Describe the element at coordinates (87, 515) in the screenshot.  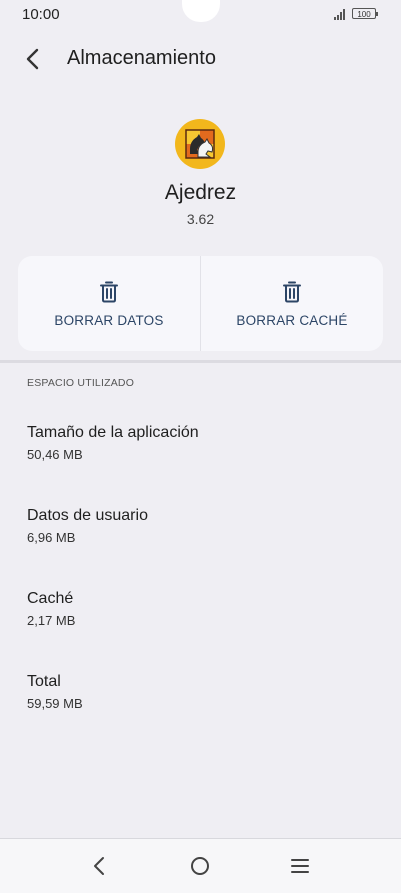
I see `storage-item-label: Datos de usuario` at that location.